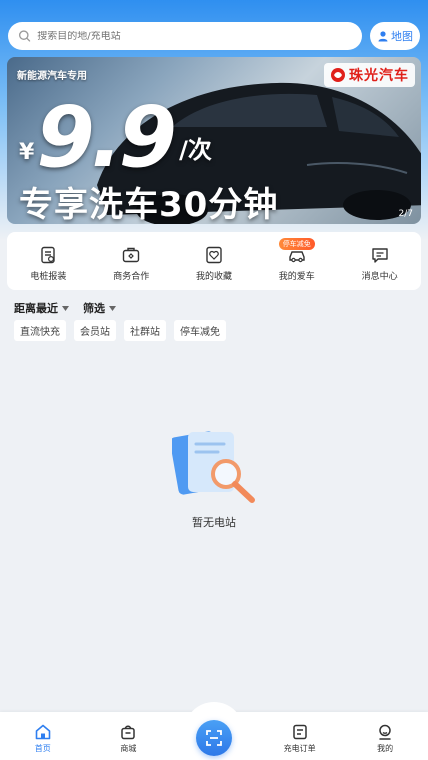 This screenshot has height=760, width=428. Describe the element at coordinates (214, 522) in the screenshot. I see `empty-state-text: 暂无电站` at that location.